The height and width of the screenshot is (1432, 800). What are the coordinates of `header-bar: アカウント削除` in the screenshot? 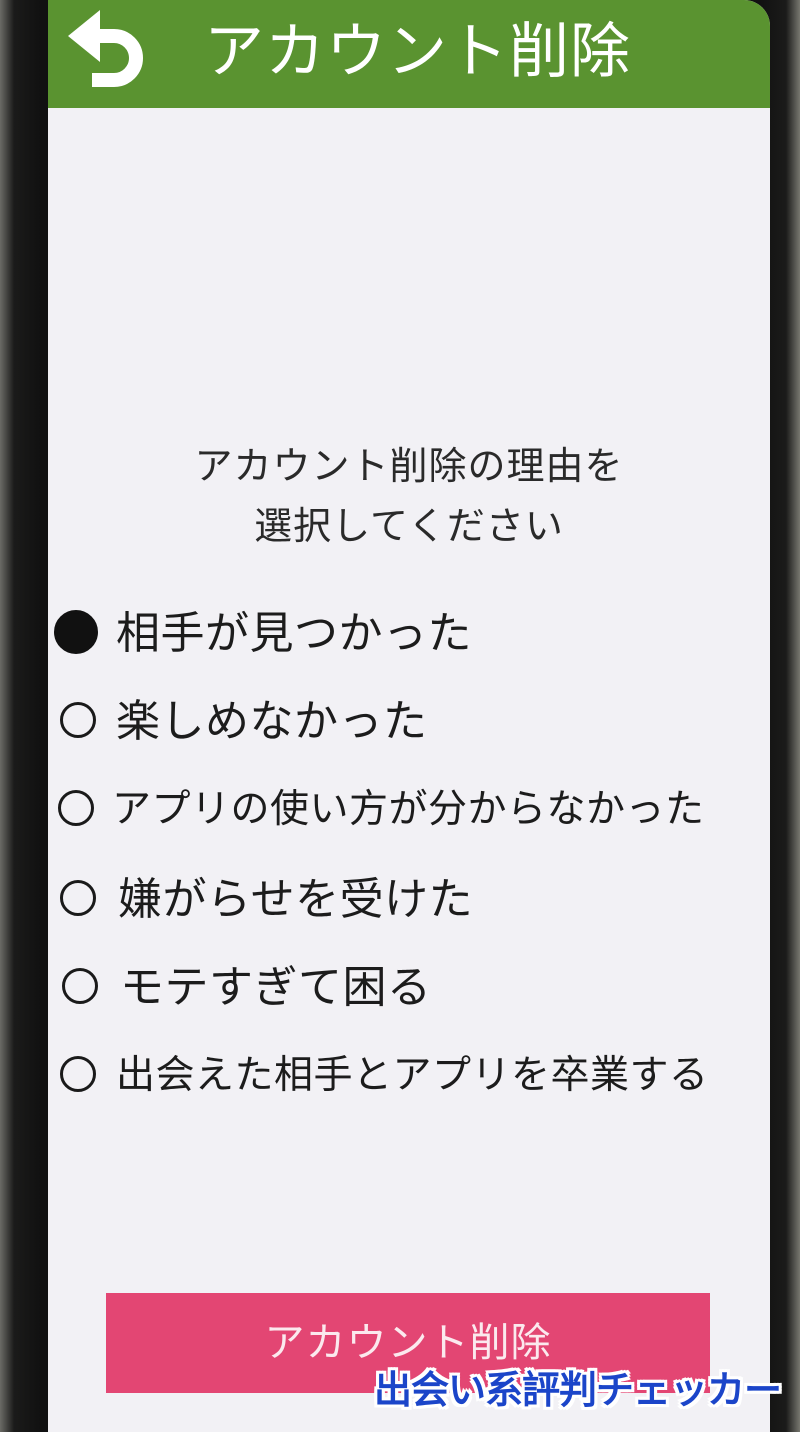 It's located at (409, 54).